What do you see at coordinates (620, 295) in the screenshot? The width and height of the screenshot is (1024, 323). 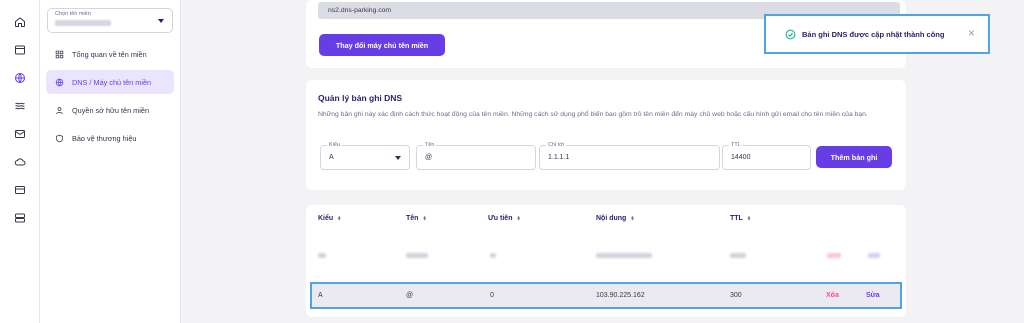 I see `row-content: 103.90.225.162` at bounding box center [620, 295].